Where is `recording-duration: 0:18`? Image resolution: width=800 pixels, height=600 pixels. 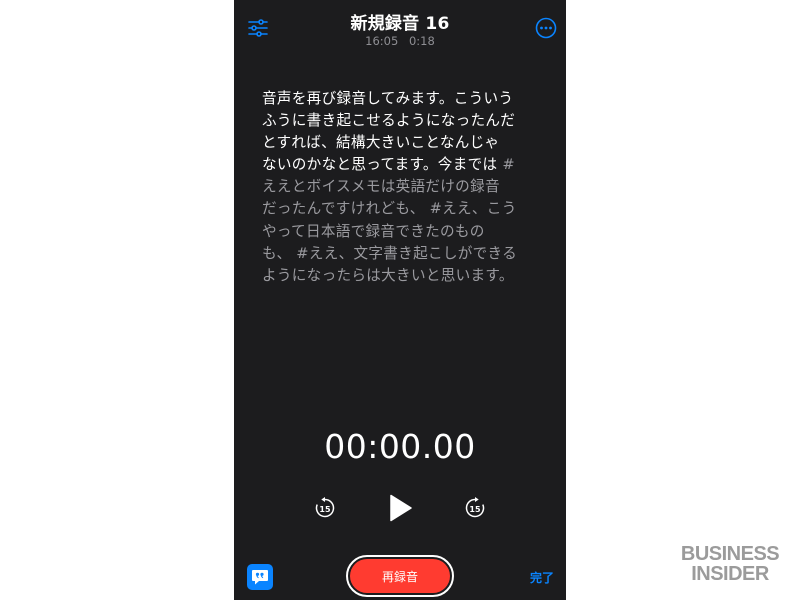
recording-duration: 0:18 is located at coordinates (421, 41).